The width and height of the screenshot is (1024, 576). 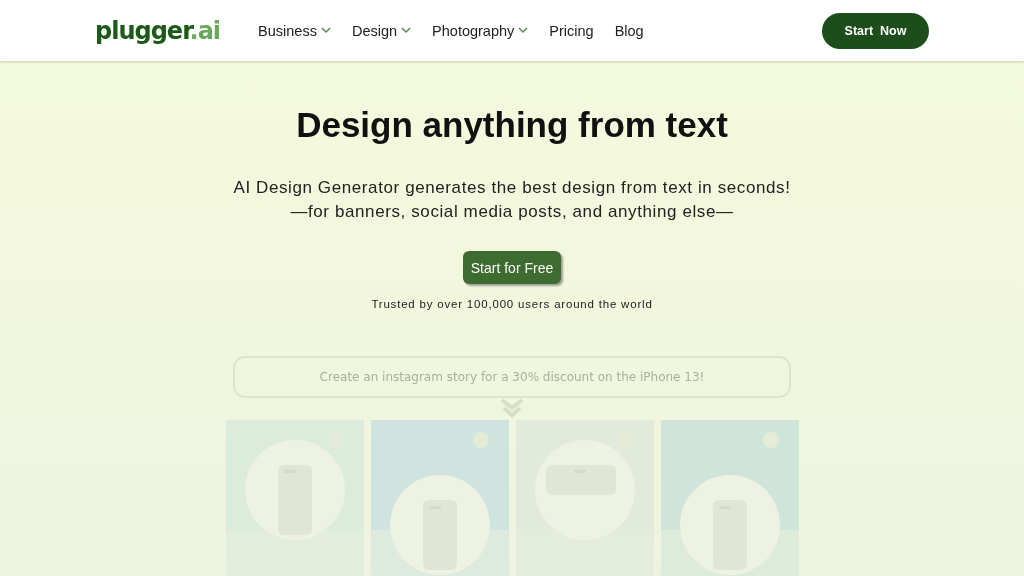 I want to click on start-now-button: Start Now, so click(x=875, y=30).